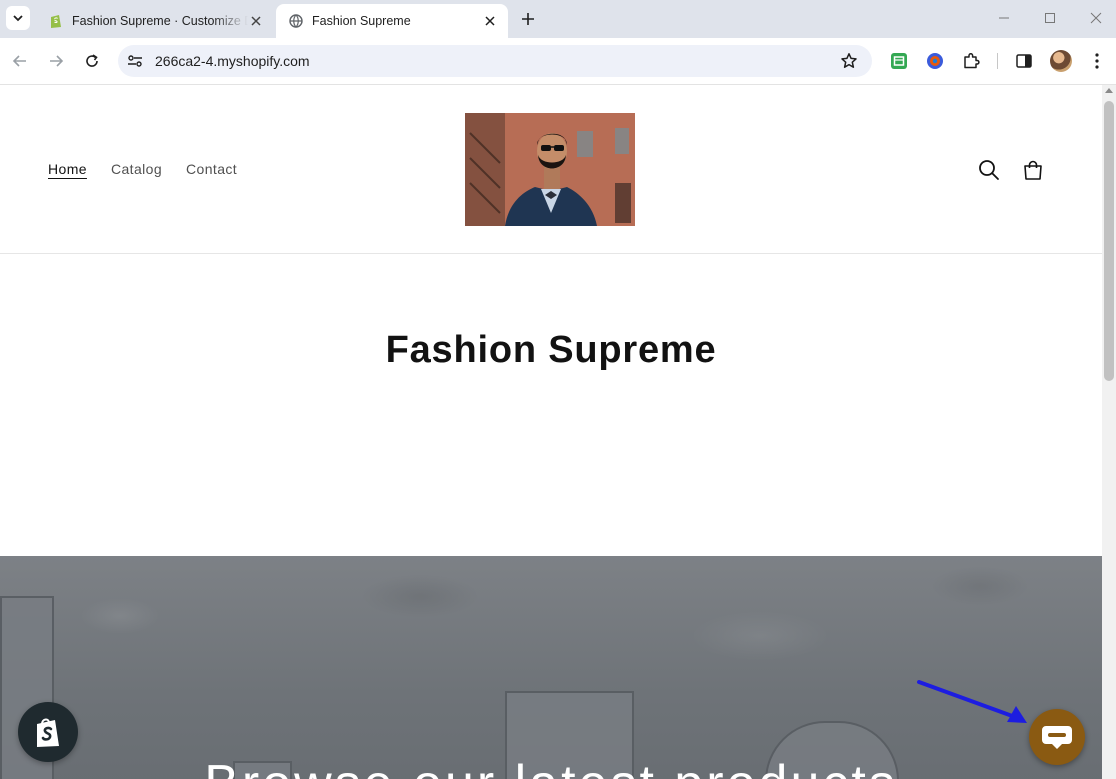  What do you see at coordinates (136, 169) in the screenshot?
I see `nav-link-catalog: Catalog` at bounding box center [136, 169].